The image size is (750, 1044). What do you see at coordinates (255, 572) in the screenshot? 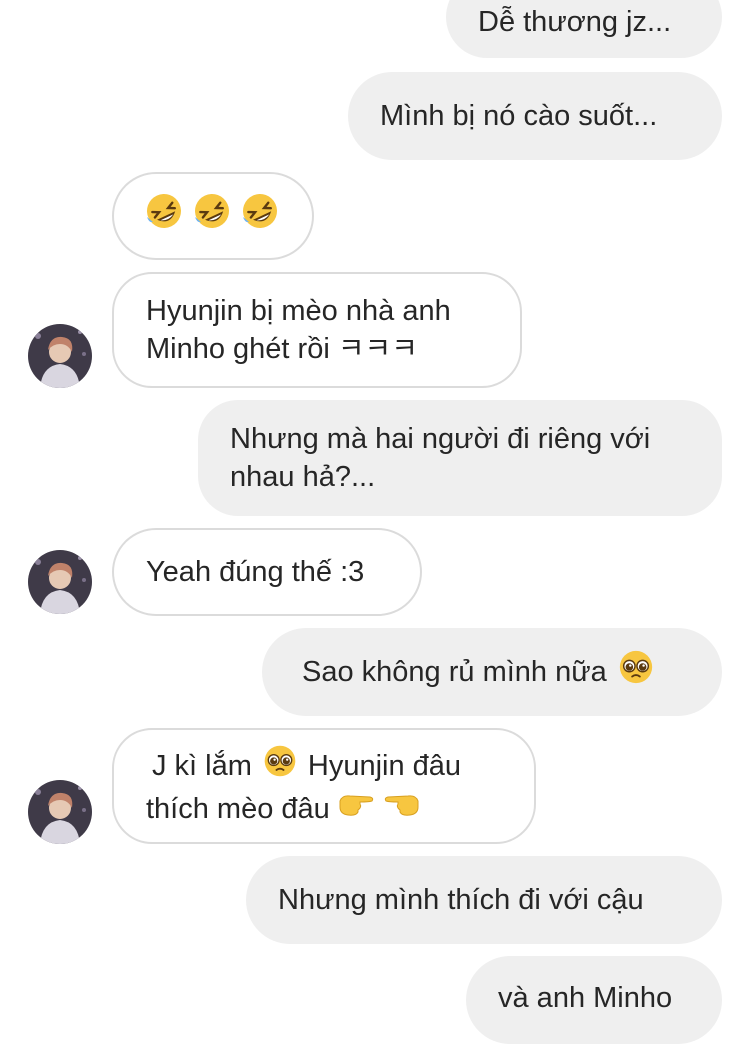
I see `message-text: Yeah đúng thế :3` at bounding box center [255, 572].